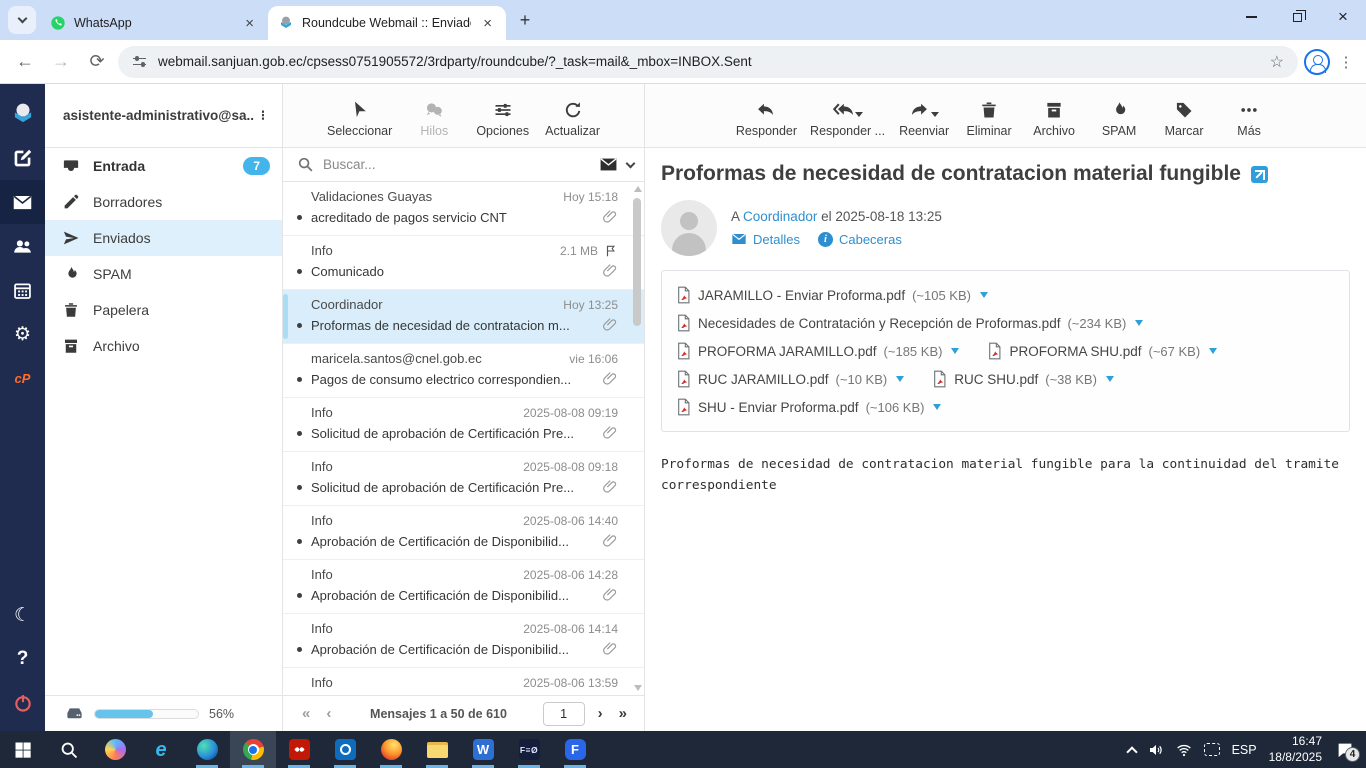 This screenshot has width=1366, height=768. Describe the element at coordinates (1023, 379) in the screenshot. I see `attachment-item: RUC SHU.pdf (~38 KB)` at that location.